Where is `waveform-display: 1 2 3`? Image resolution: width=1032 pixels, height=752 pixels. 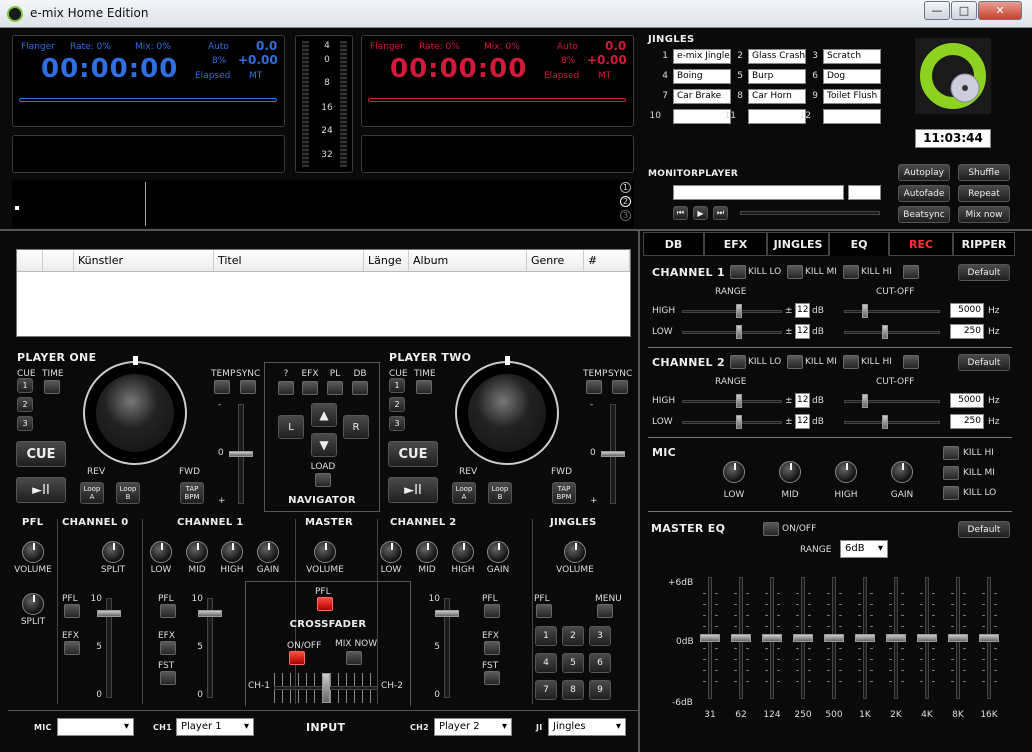 waveform-display: 1 2 3 is located at coordinates (323, 204).